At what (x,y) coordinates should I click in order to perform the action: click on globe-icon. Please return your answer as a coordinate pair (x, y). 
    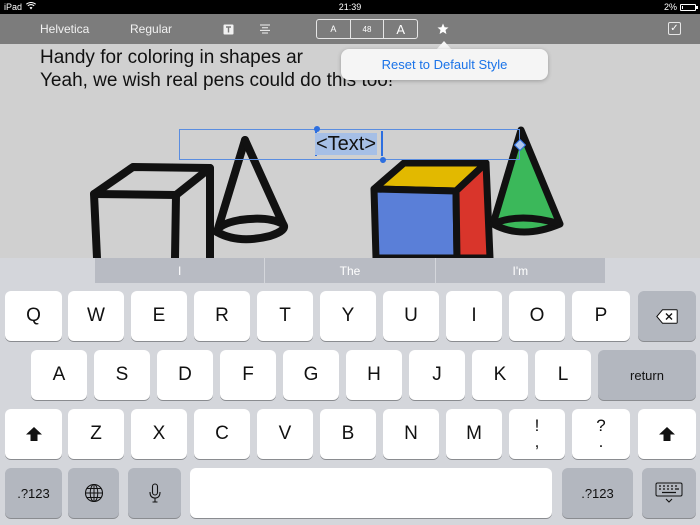
    Looking at the image, I should click on (93, 493).